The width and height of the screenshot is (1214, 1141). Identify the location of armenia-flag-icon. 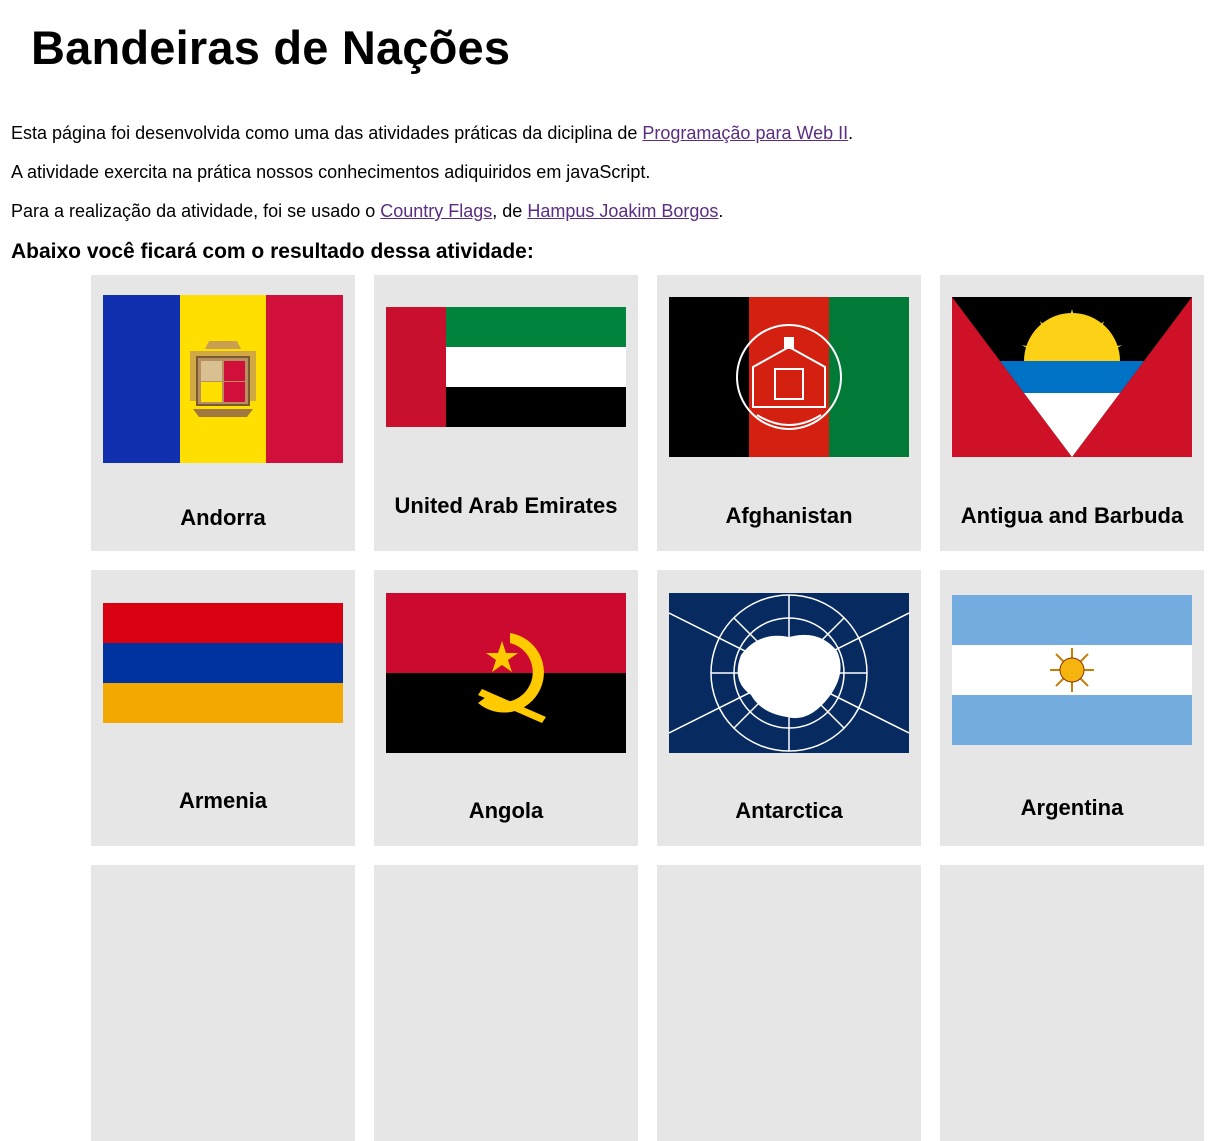
(223, 663).